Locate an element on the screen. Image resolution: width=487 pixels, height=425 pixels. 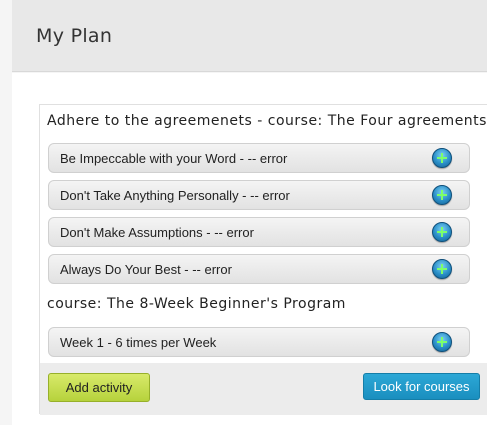
activity-label: Don't Make Assumptions - -- error is located at coordinates (157, 232).